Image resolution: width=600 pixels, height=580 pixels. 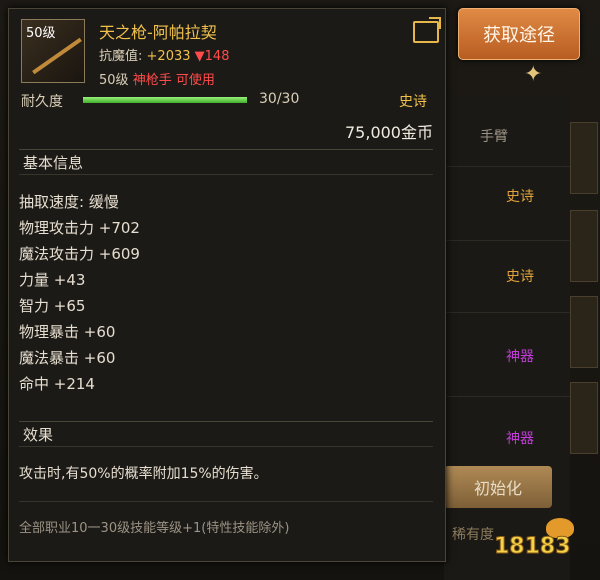 What do you see at coordinates (498, 487) in the screenshot?
I see `initialize-button: 初始化` at bounding box center [498, 487].